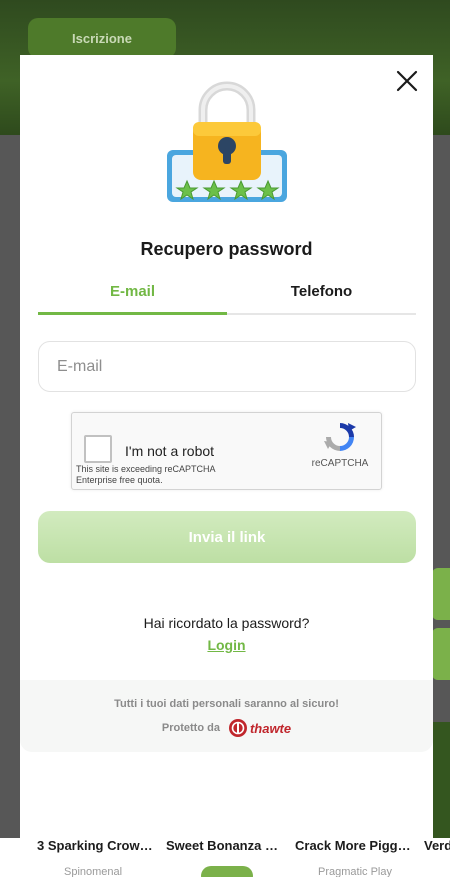  Describe the element at coordinates (441, 781) in the screenshot. I see `game-thumbnail` at that location.